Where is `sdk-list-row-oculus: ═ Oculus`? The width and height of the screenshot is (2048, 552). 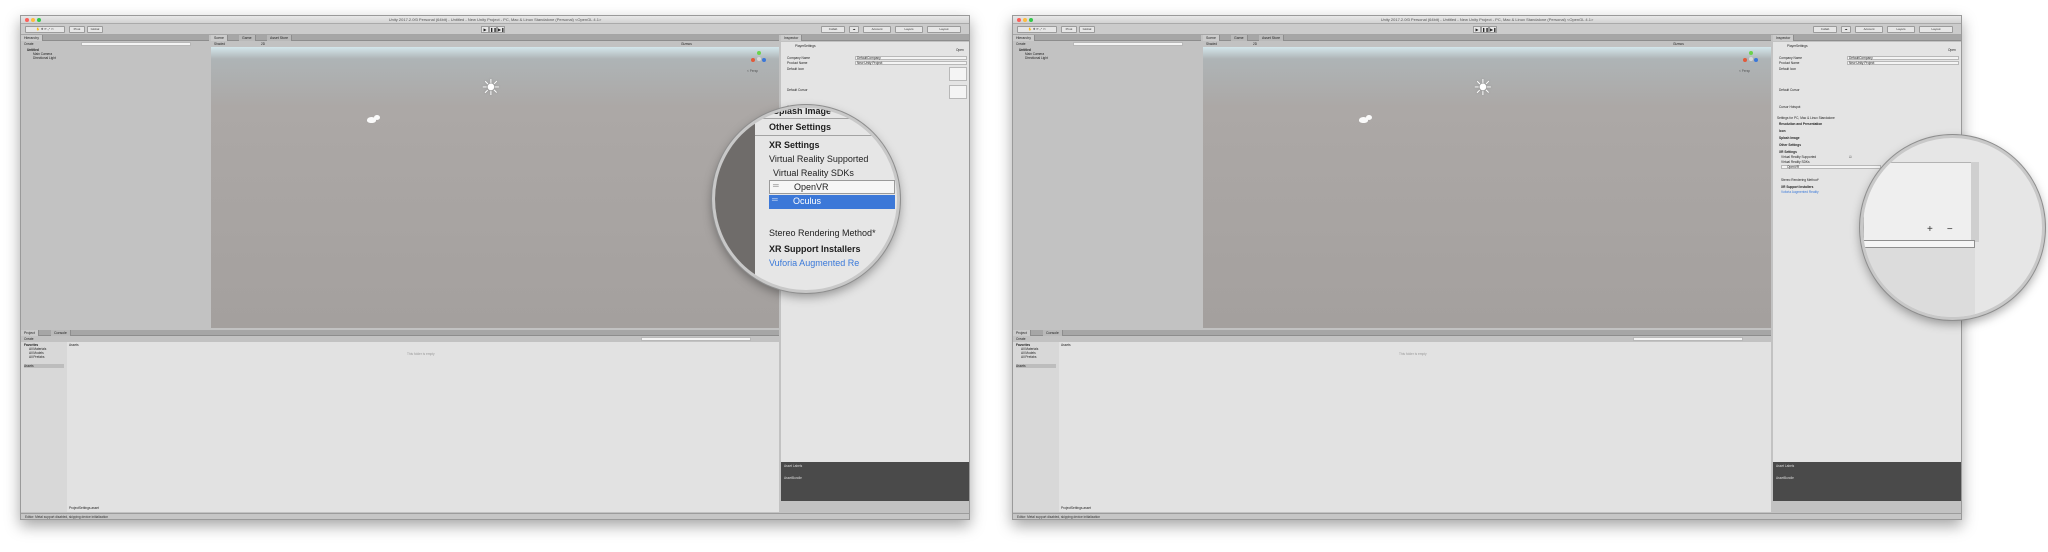 sdk-list-row-oculus: ═ Oculus is located at coordinates (832, 202).